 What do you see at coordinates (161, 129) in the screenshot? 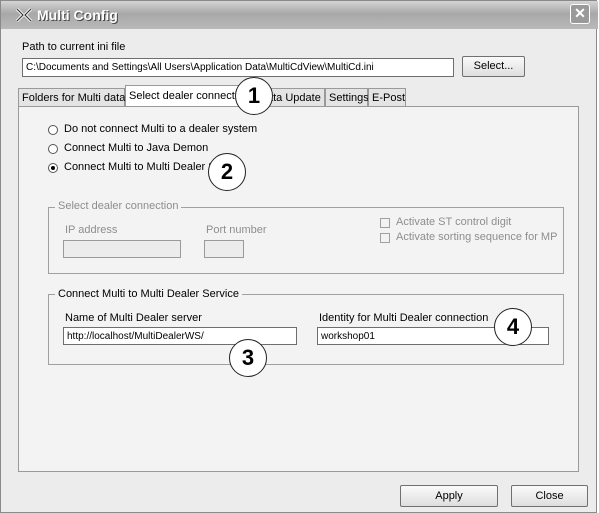
I see `radio-no-dealer-system-label: Do not connect Multi to a dealer system` at bounding box center [161, 129].